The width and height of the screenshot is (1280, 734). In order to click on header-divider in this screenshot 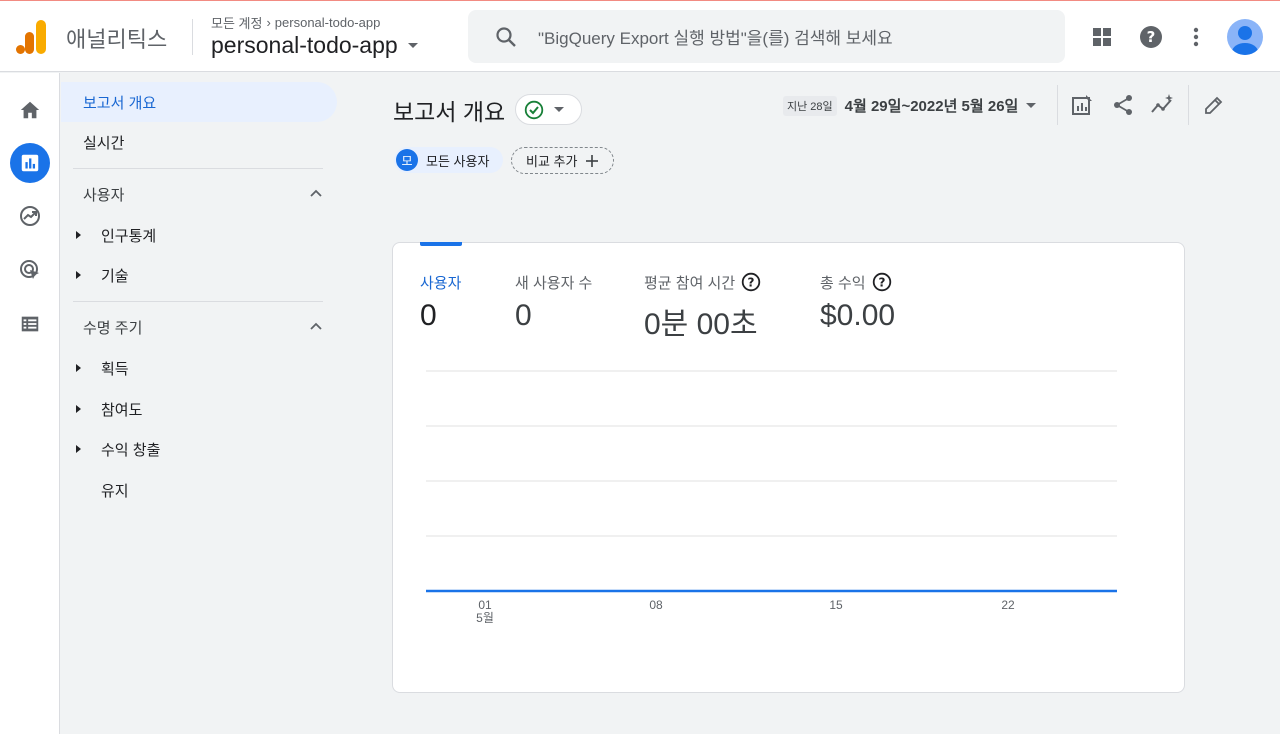, I will do `click(192, 37)`.